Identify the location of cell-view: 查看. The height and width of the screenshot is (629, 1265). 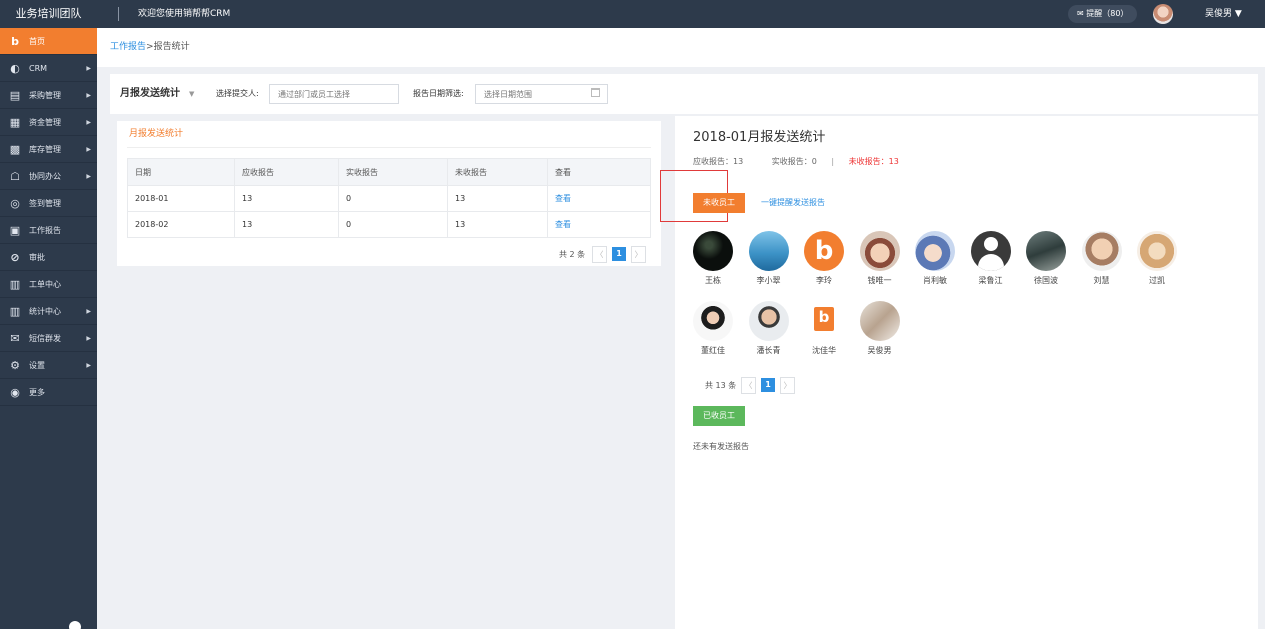
(599, 224).